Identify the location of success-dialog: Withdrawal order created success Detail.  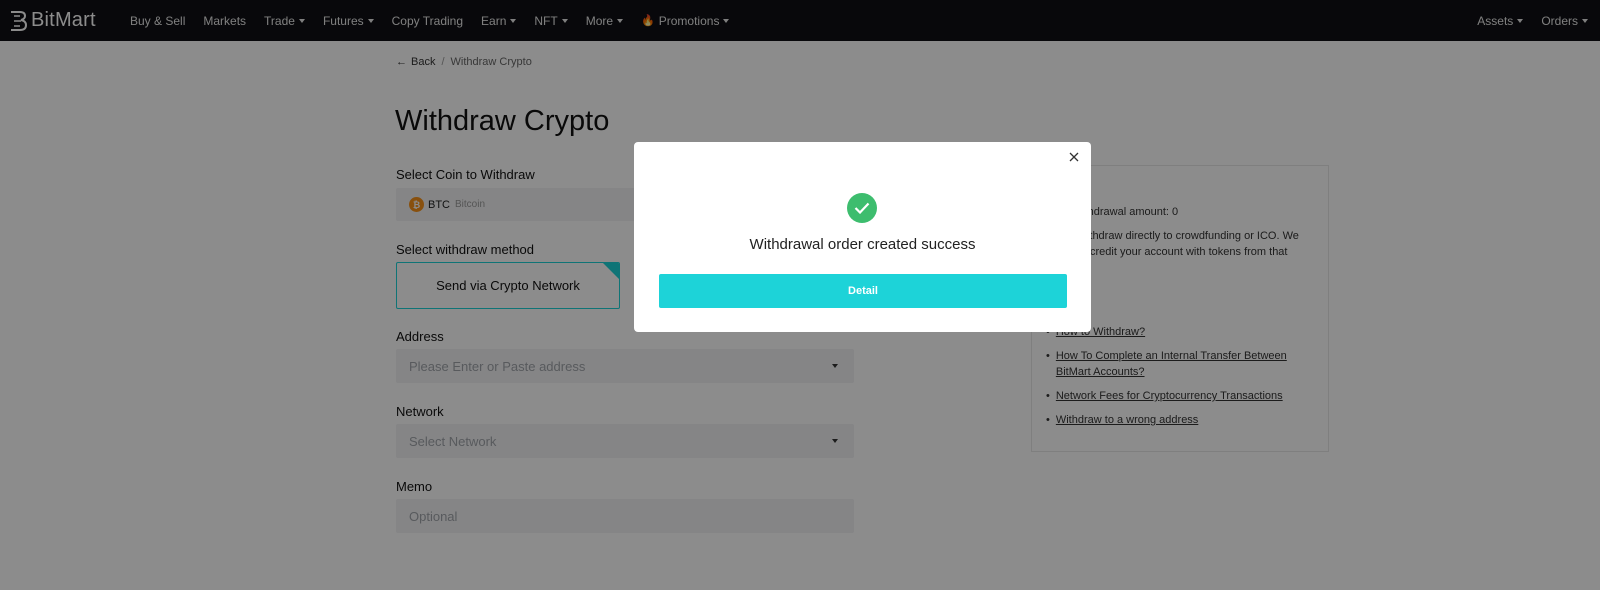
(862, 237).